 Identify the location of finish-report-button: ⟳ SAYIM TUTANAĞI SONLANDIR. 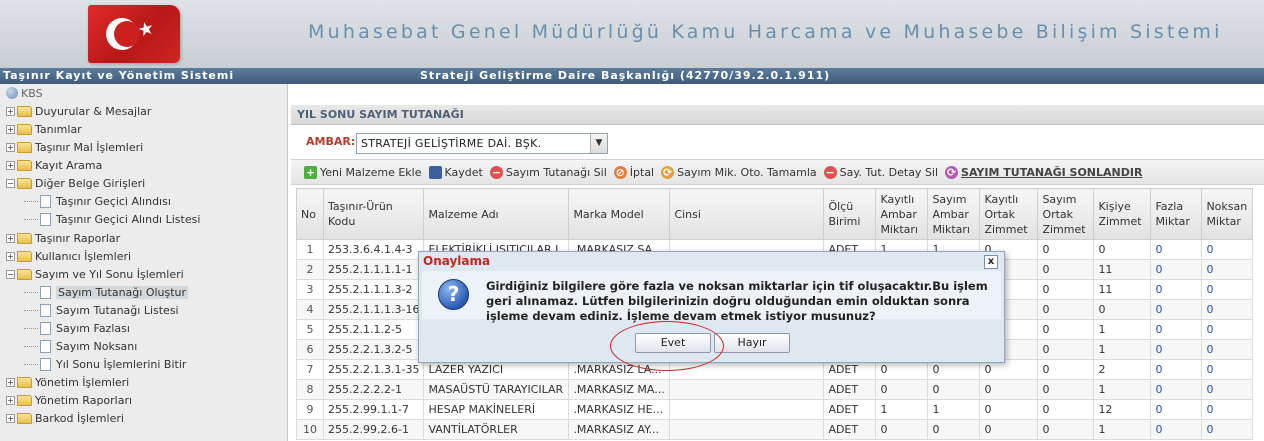
(1043, 172).